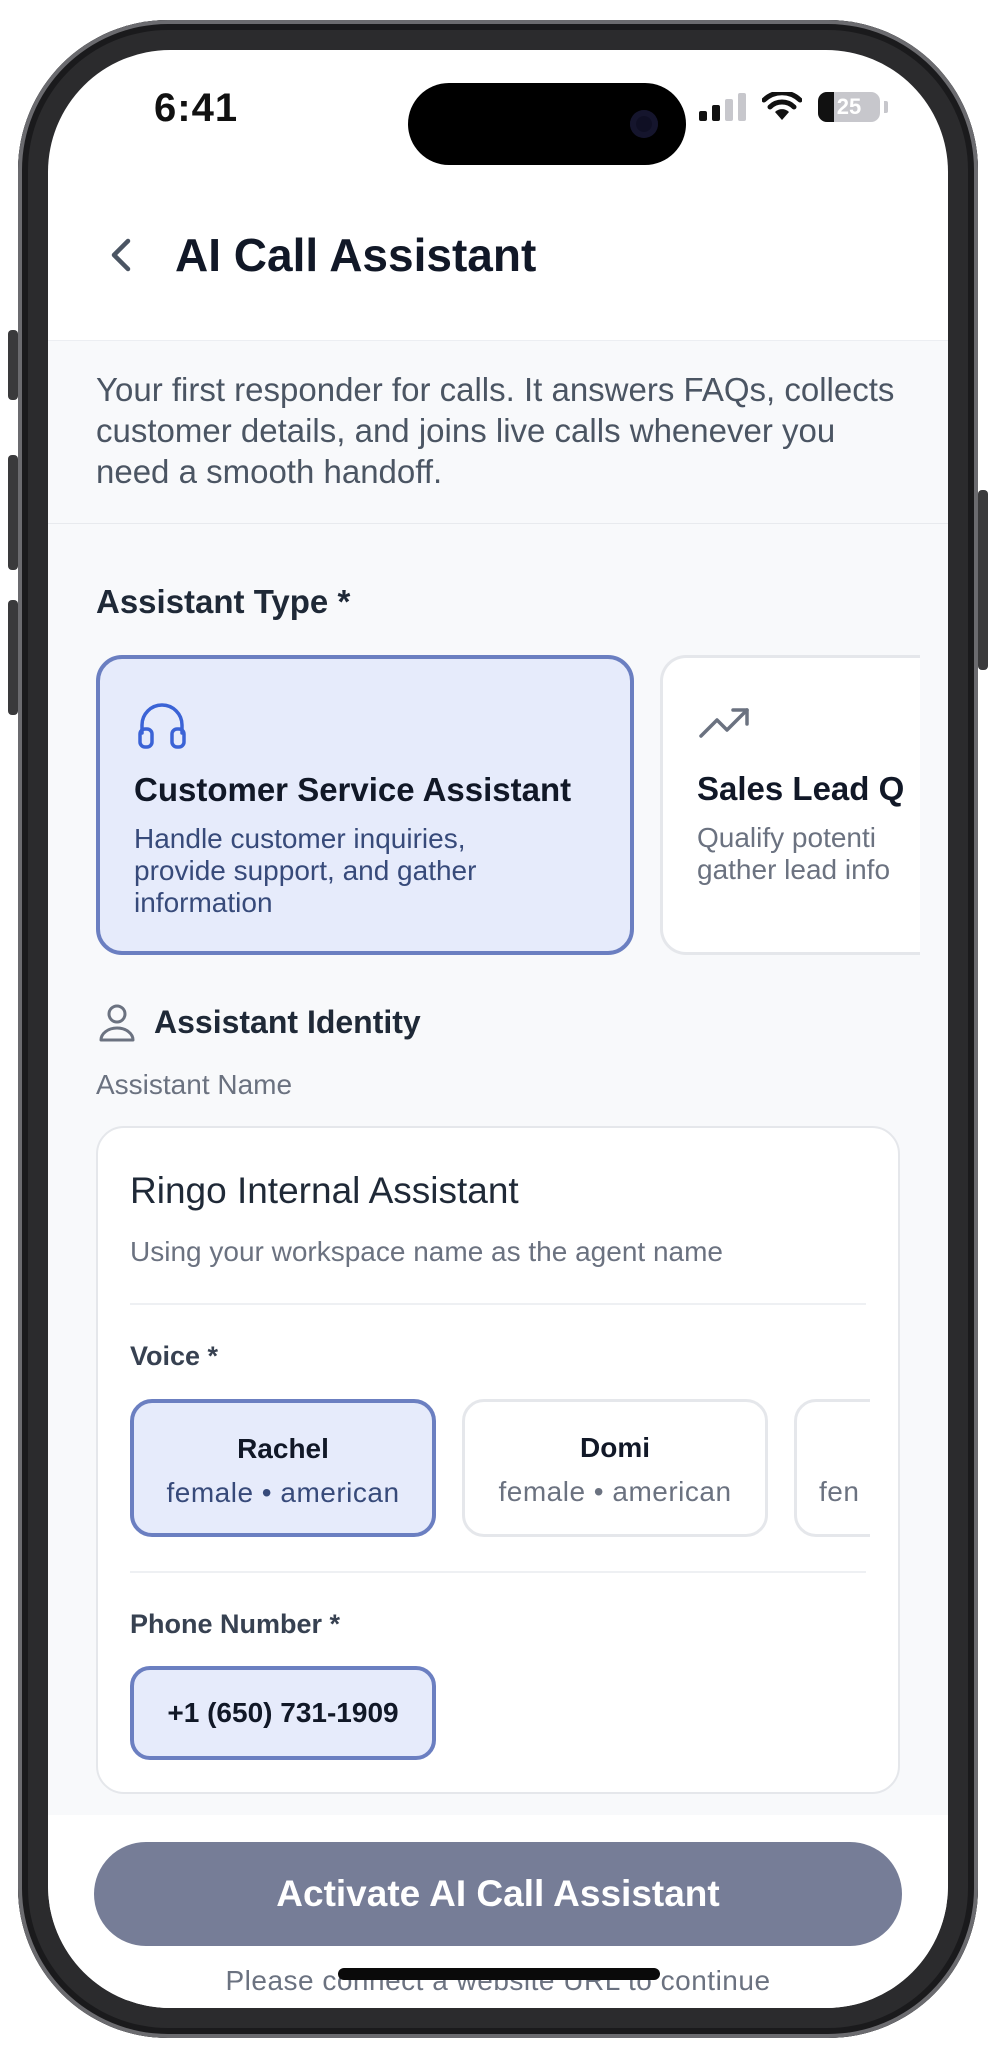 This screenshot has height=2058, width=996. I want to click on assistant-type-description: Qualify potenti gather lead info, so click(808, 854).